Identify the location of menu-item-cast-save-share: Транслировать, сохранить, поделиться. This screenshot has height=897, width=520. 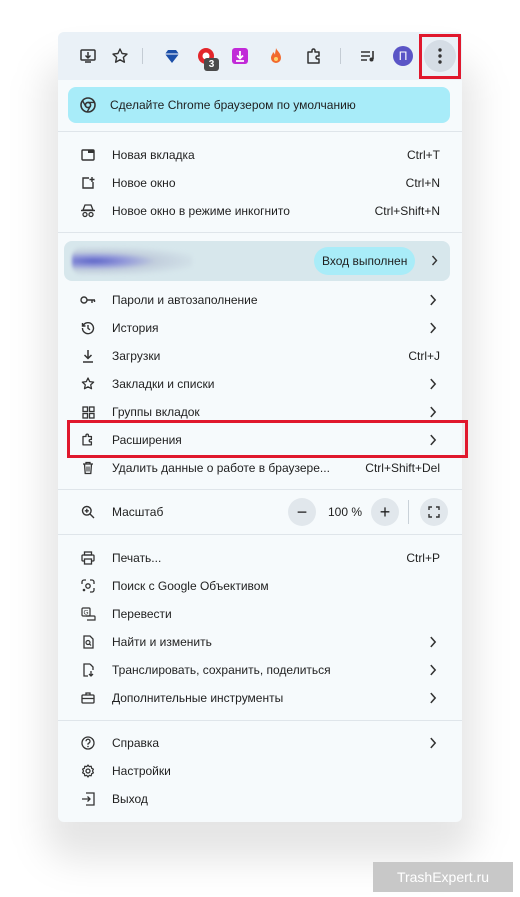
(260, 670).